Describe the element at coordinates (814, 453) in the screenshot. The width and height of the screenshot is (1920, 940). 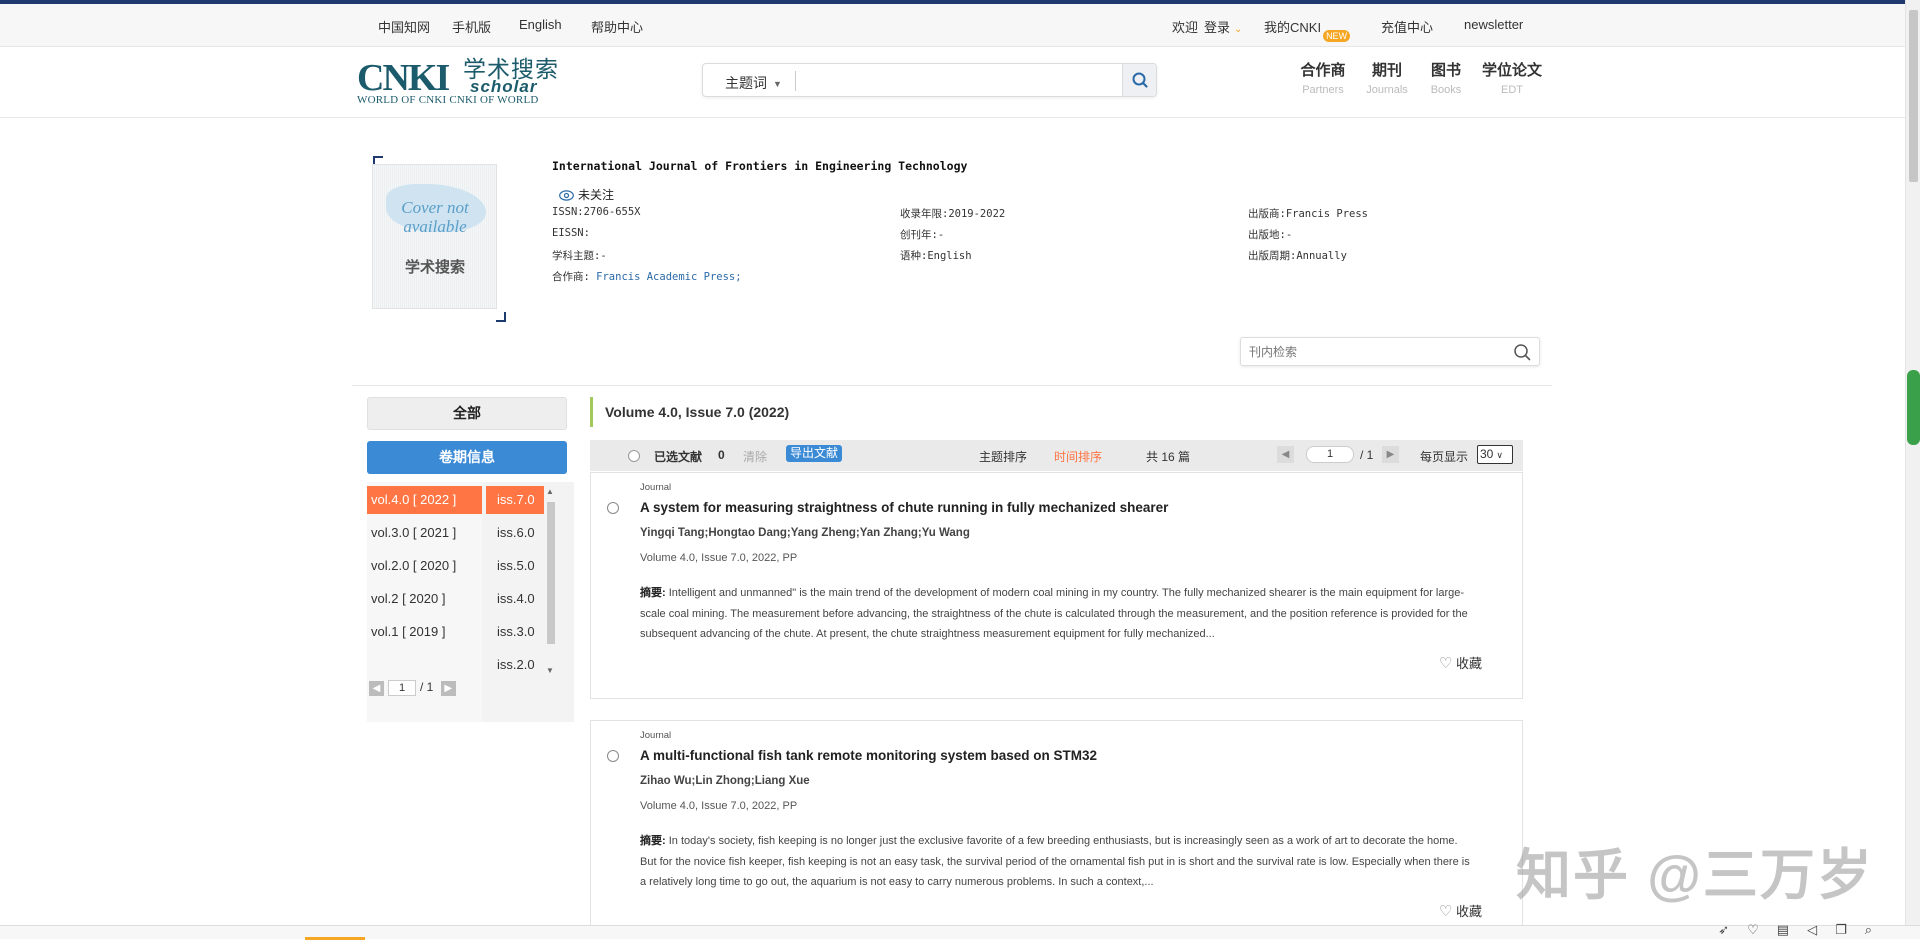
I see `export-button: 导出文献` at that location.